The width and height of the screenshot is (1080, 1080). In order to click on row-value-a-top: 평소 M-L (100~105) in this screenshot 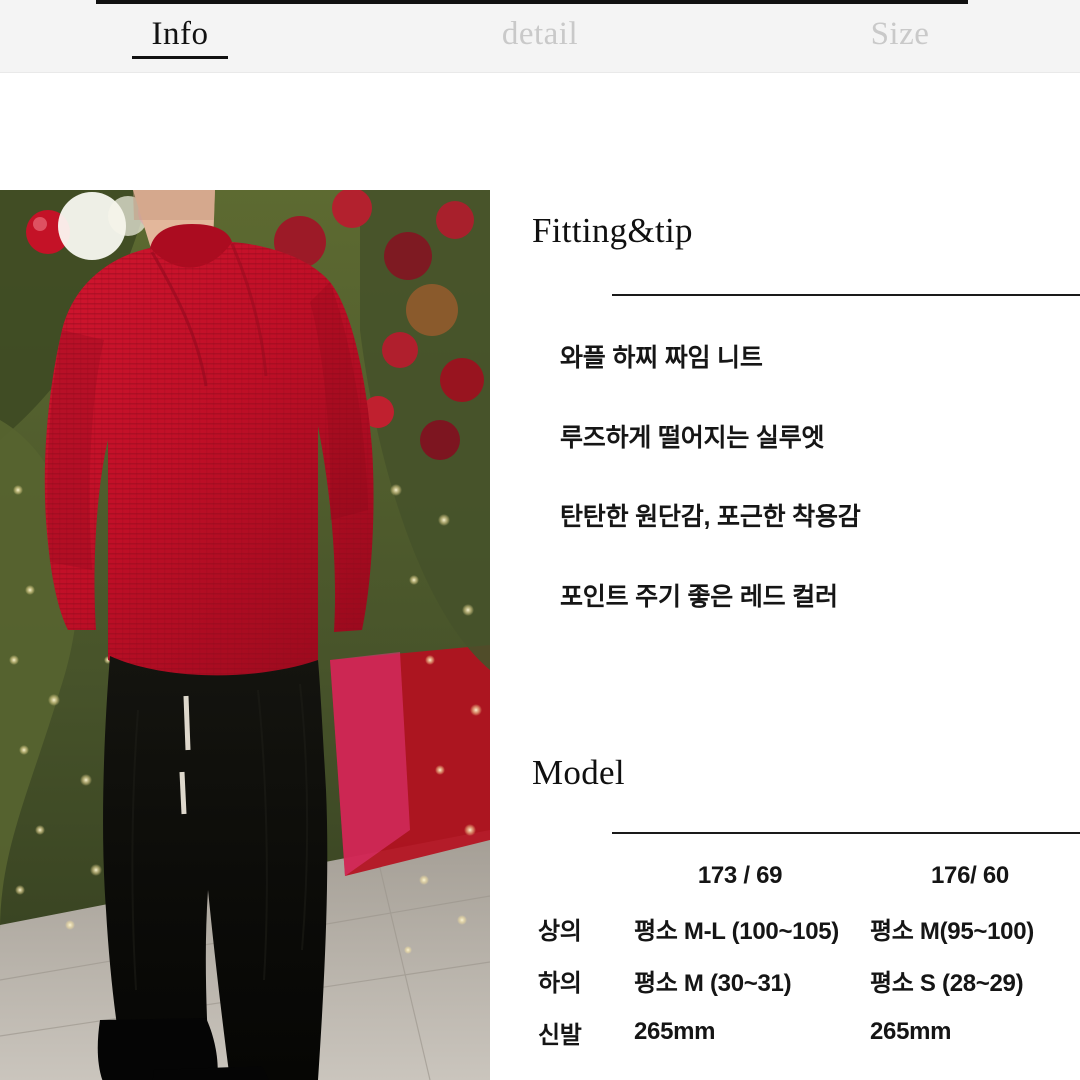, I will do `click(736, 931)`.